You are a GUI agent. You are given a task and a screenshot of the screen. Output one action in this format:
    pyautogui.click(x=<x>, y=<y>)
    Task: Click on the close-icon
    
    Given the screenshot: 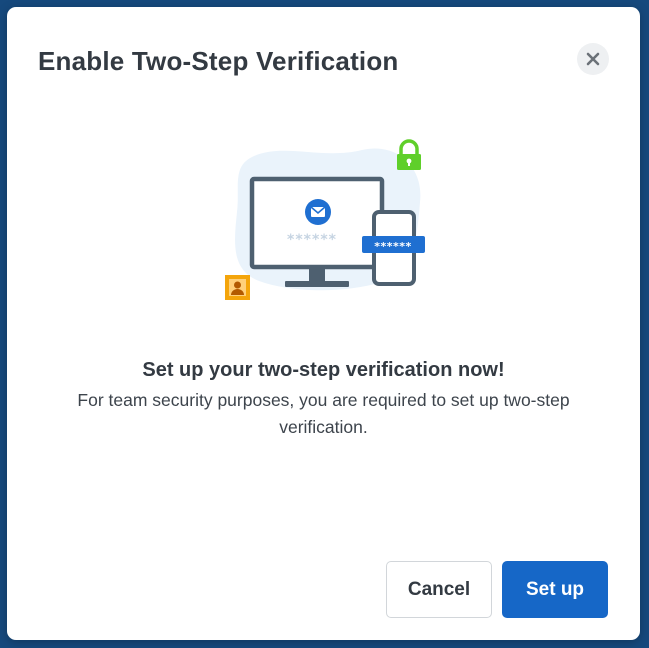 What is the action you would take?
    pyautogui.click(x=593, y=59)
    